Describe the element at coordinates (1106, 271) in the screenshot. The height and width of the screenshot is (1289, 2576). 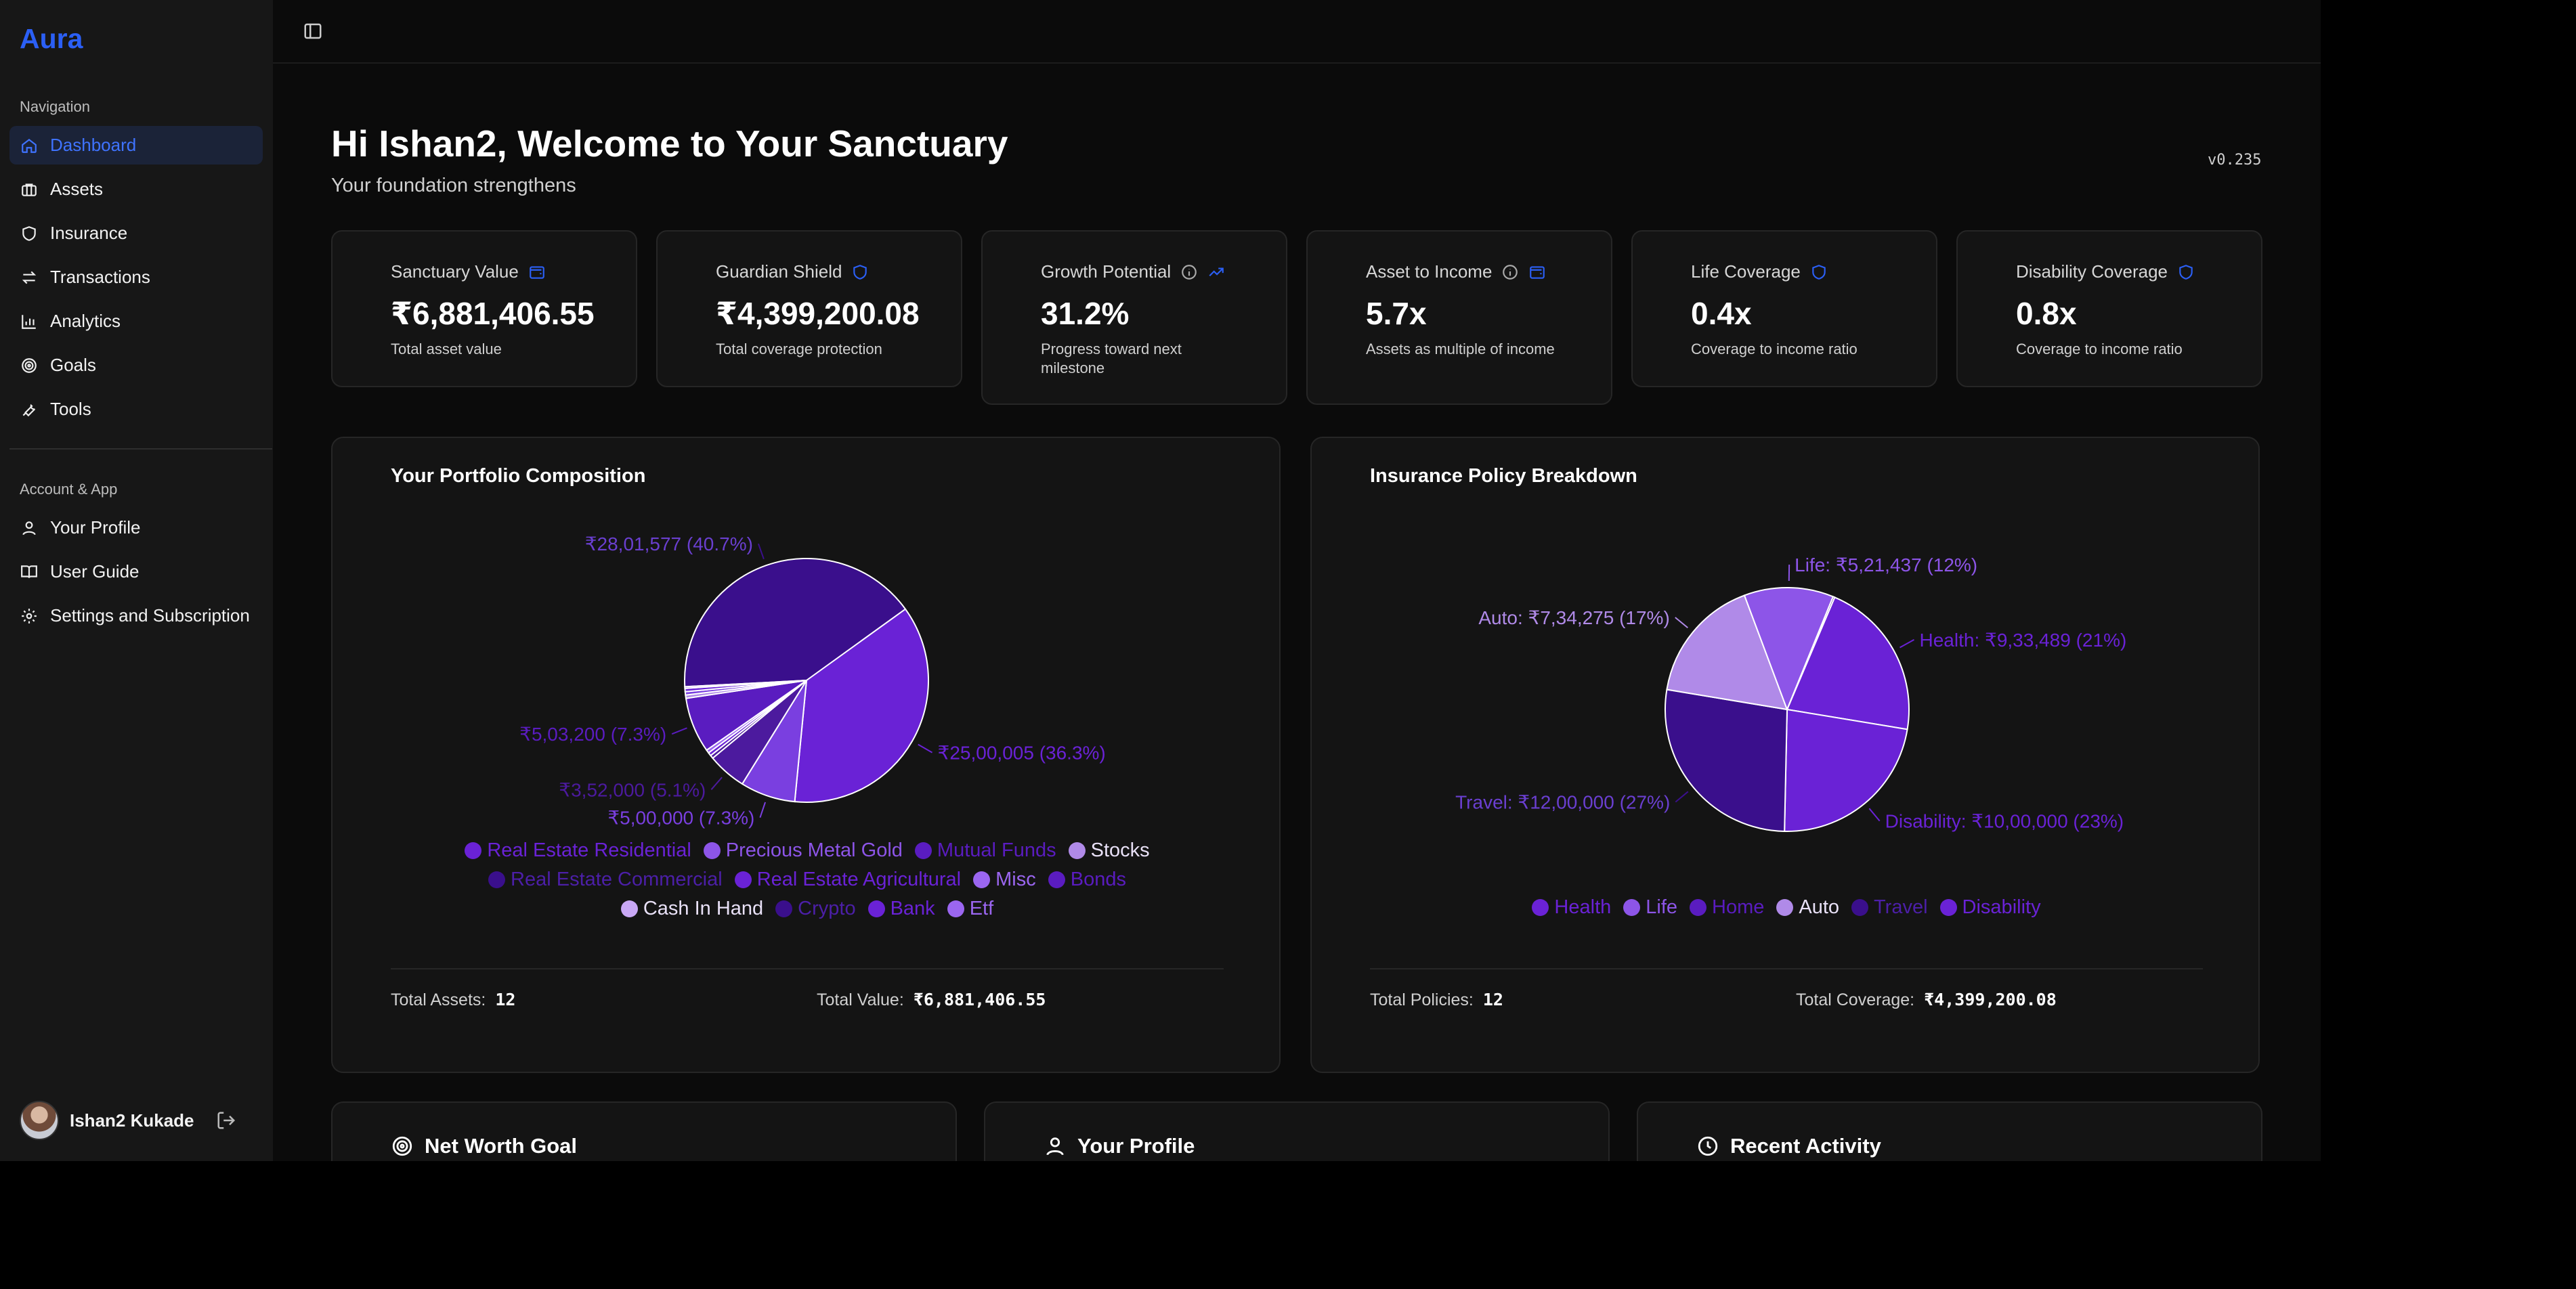
I see `stat-label: Growth Potential` at that location.